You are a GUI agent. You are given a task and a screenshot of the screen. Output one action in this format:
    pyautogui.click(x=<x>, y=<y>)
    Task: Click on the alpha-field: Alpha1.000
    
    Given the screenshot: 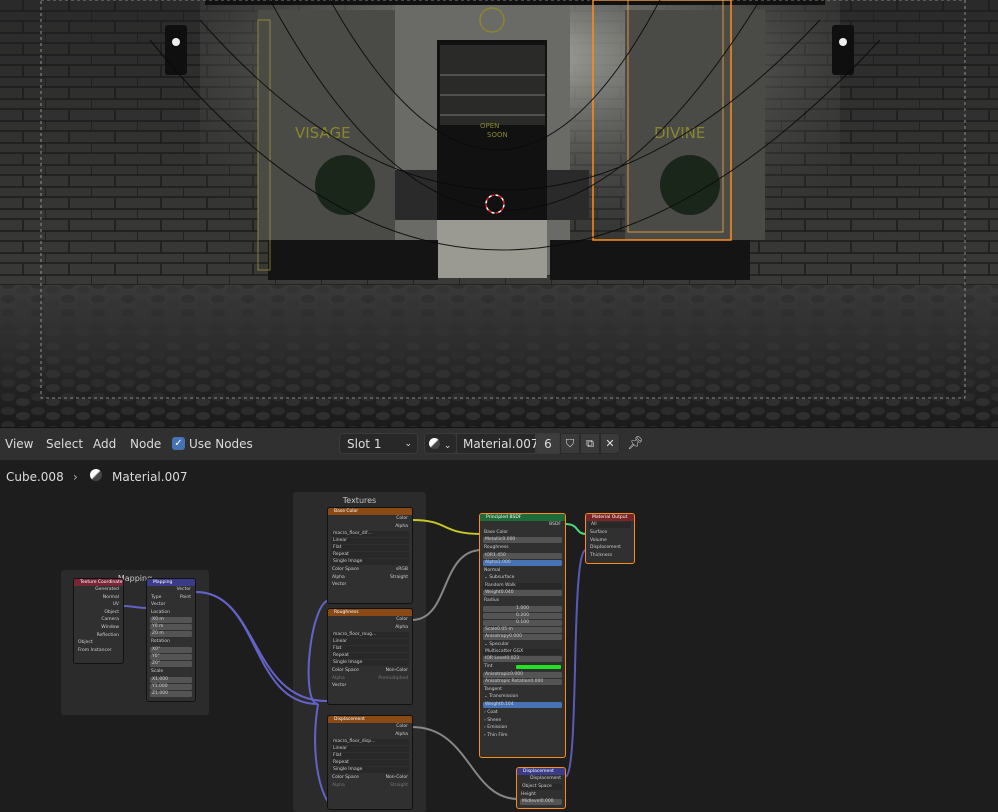 What is the action you would take?
    pyautogui.click(x=522, y=562)
    